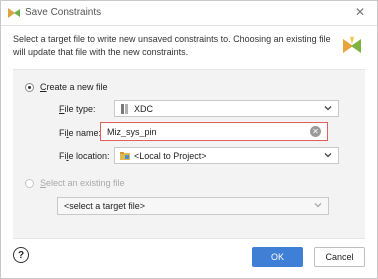 The image size is (378, 279). What do you see at coordinates (14, 13) in the screenshot?
I see `vivado-app-icon` at bounding box center [14, 13].